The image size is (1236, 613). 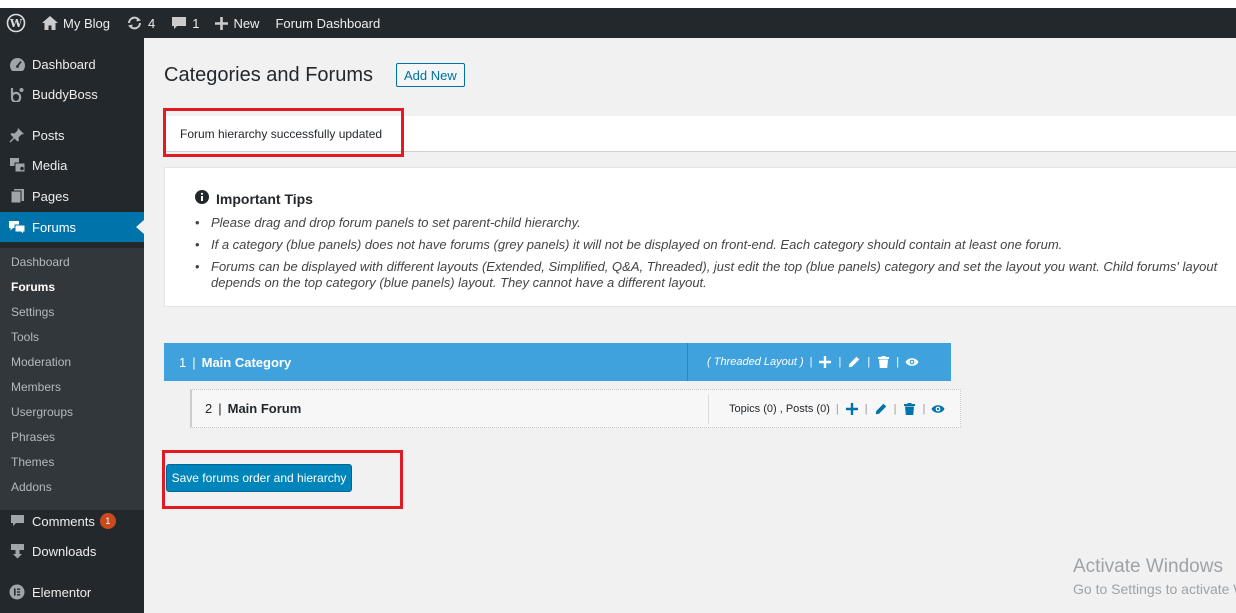 I want to click on edit-category-icon, so click(x=854, y=362).